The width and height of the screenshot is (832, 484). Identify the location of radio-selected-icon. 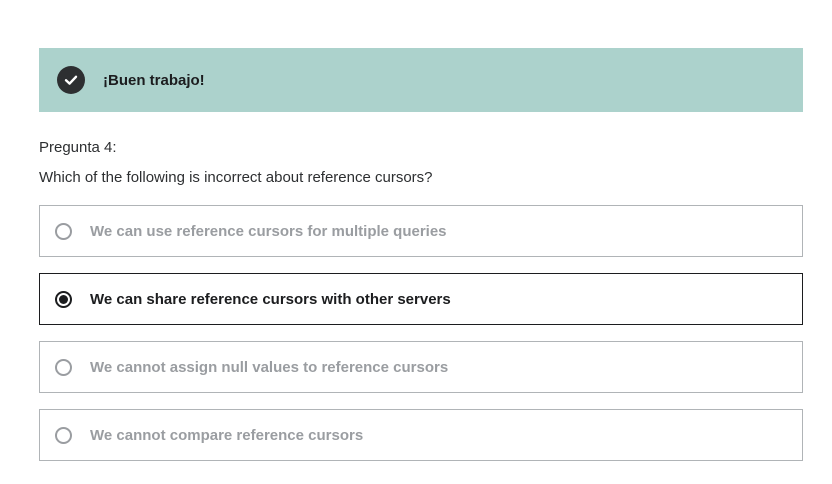
(63, 299).